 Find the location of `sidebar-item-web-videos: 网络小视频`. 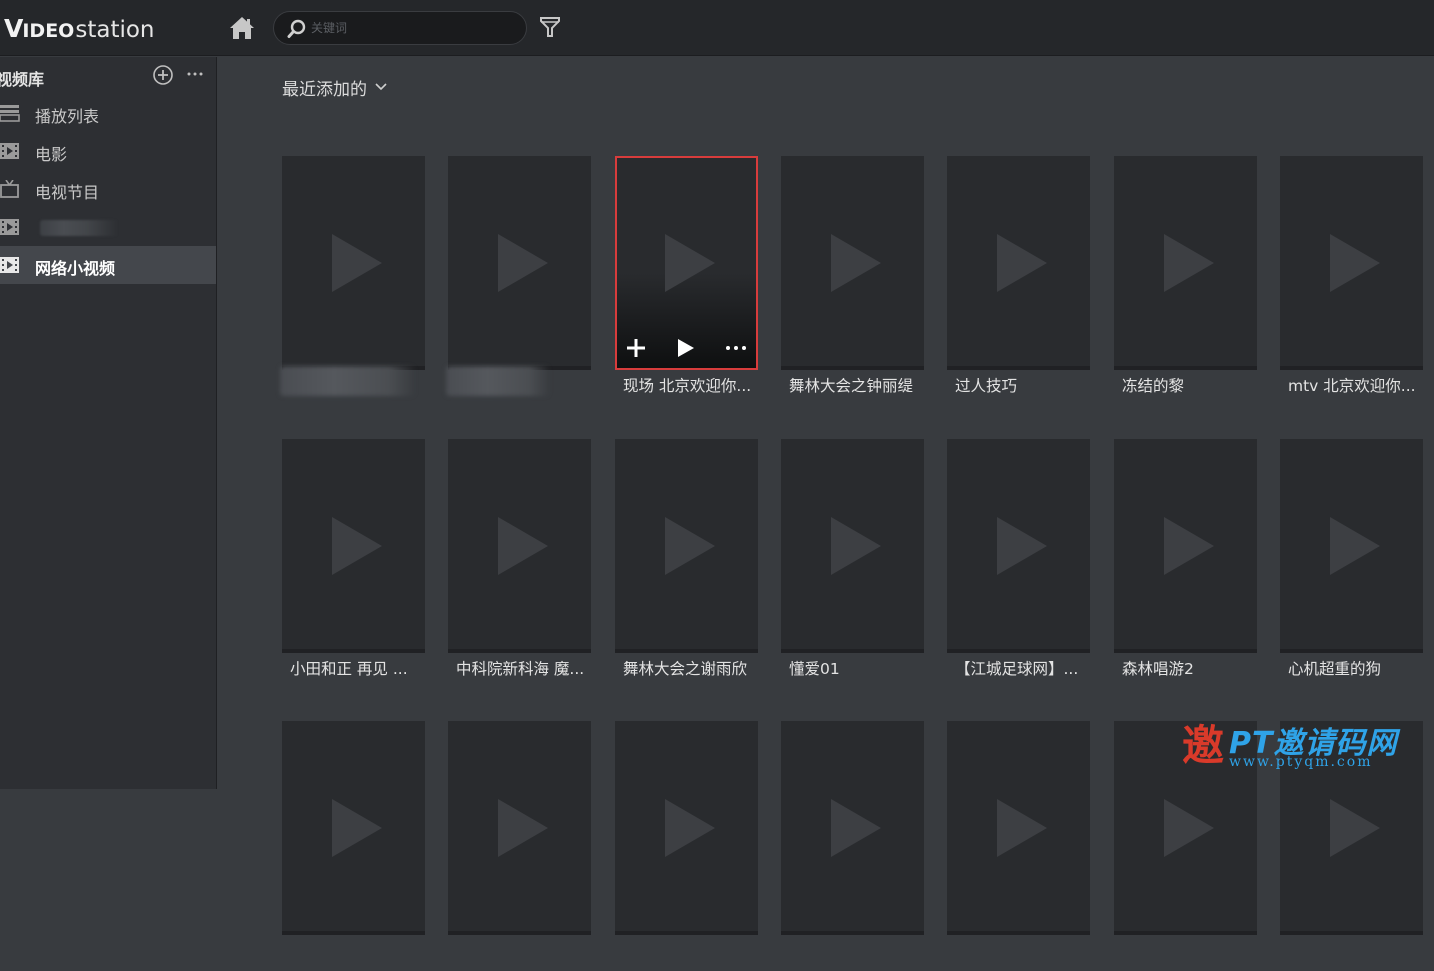

sidebar-item-web-videos: 网络小视频 is located at coordinates (108, 265).